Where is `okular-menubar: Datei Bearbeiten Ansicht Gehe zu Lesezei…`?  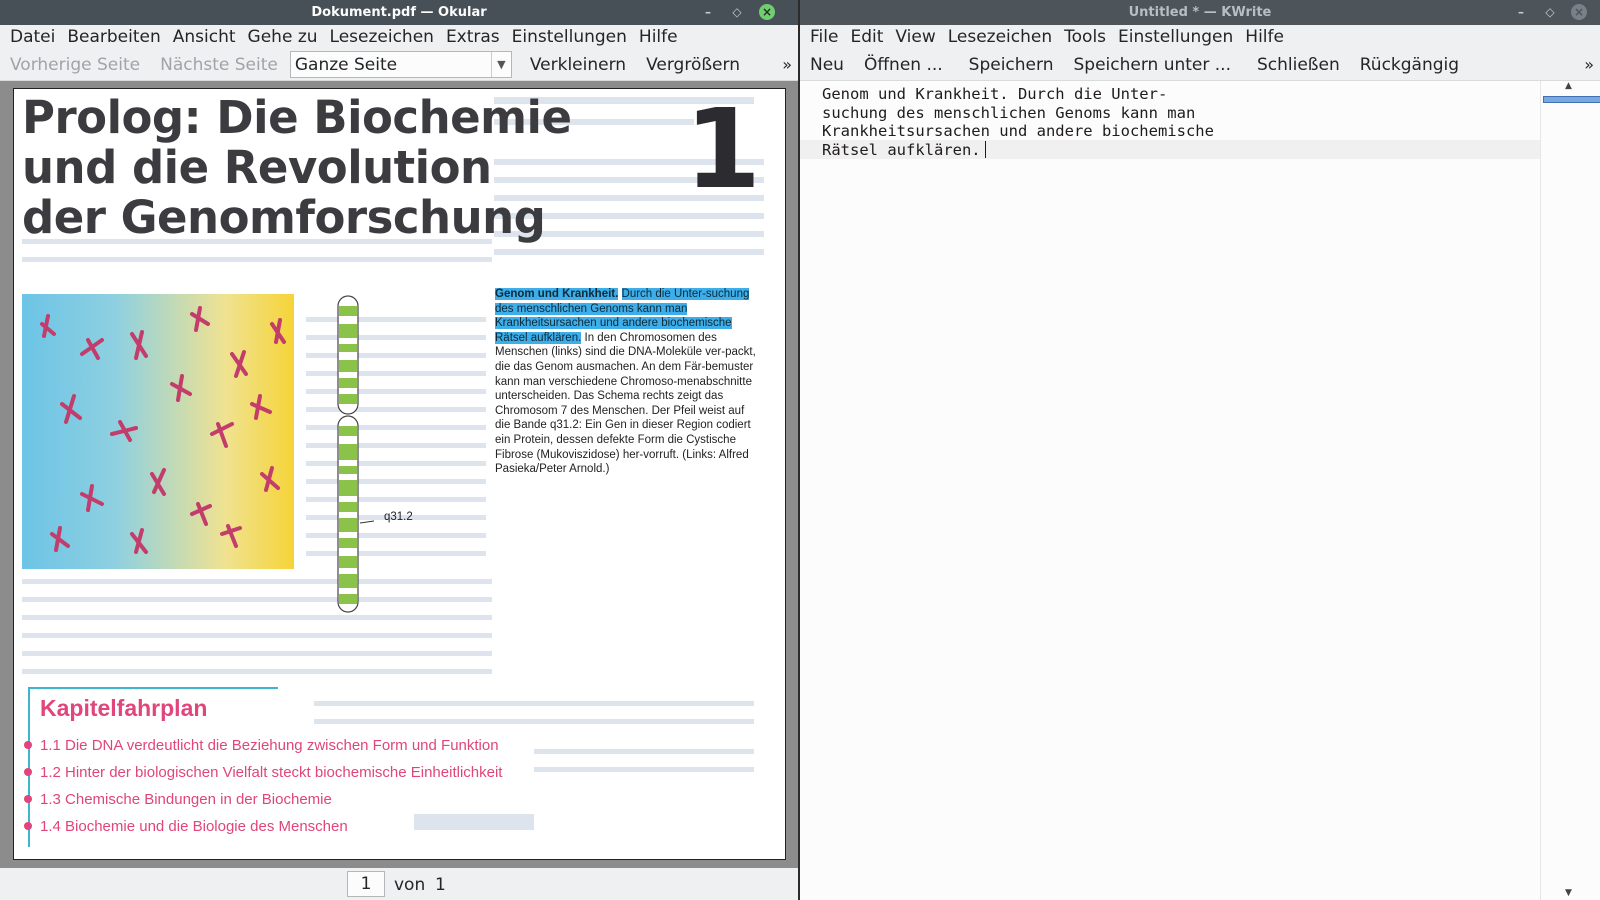 okular-menubar: Datei Bearbeiten Ansicht Gehe zu Lesezei… is located at coordinates (399, 37).